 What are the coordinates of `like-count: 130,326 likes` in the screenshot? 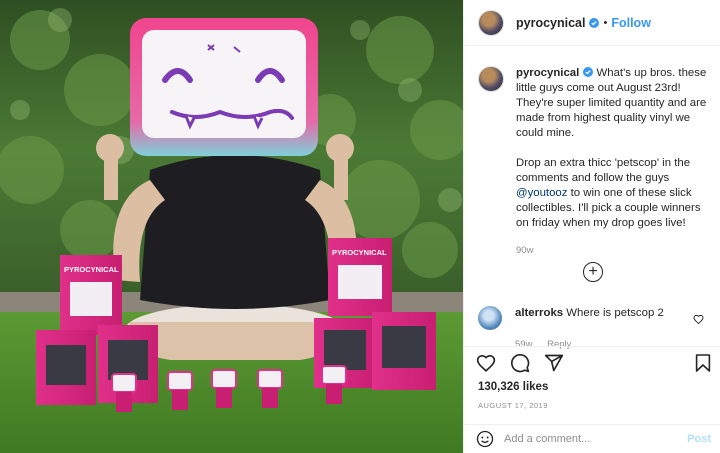 It's located at (513, 387).